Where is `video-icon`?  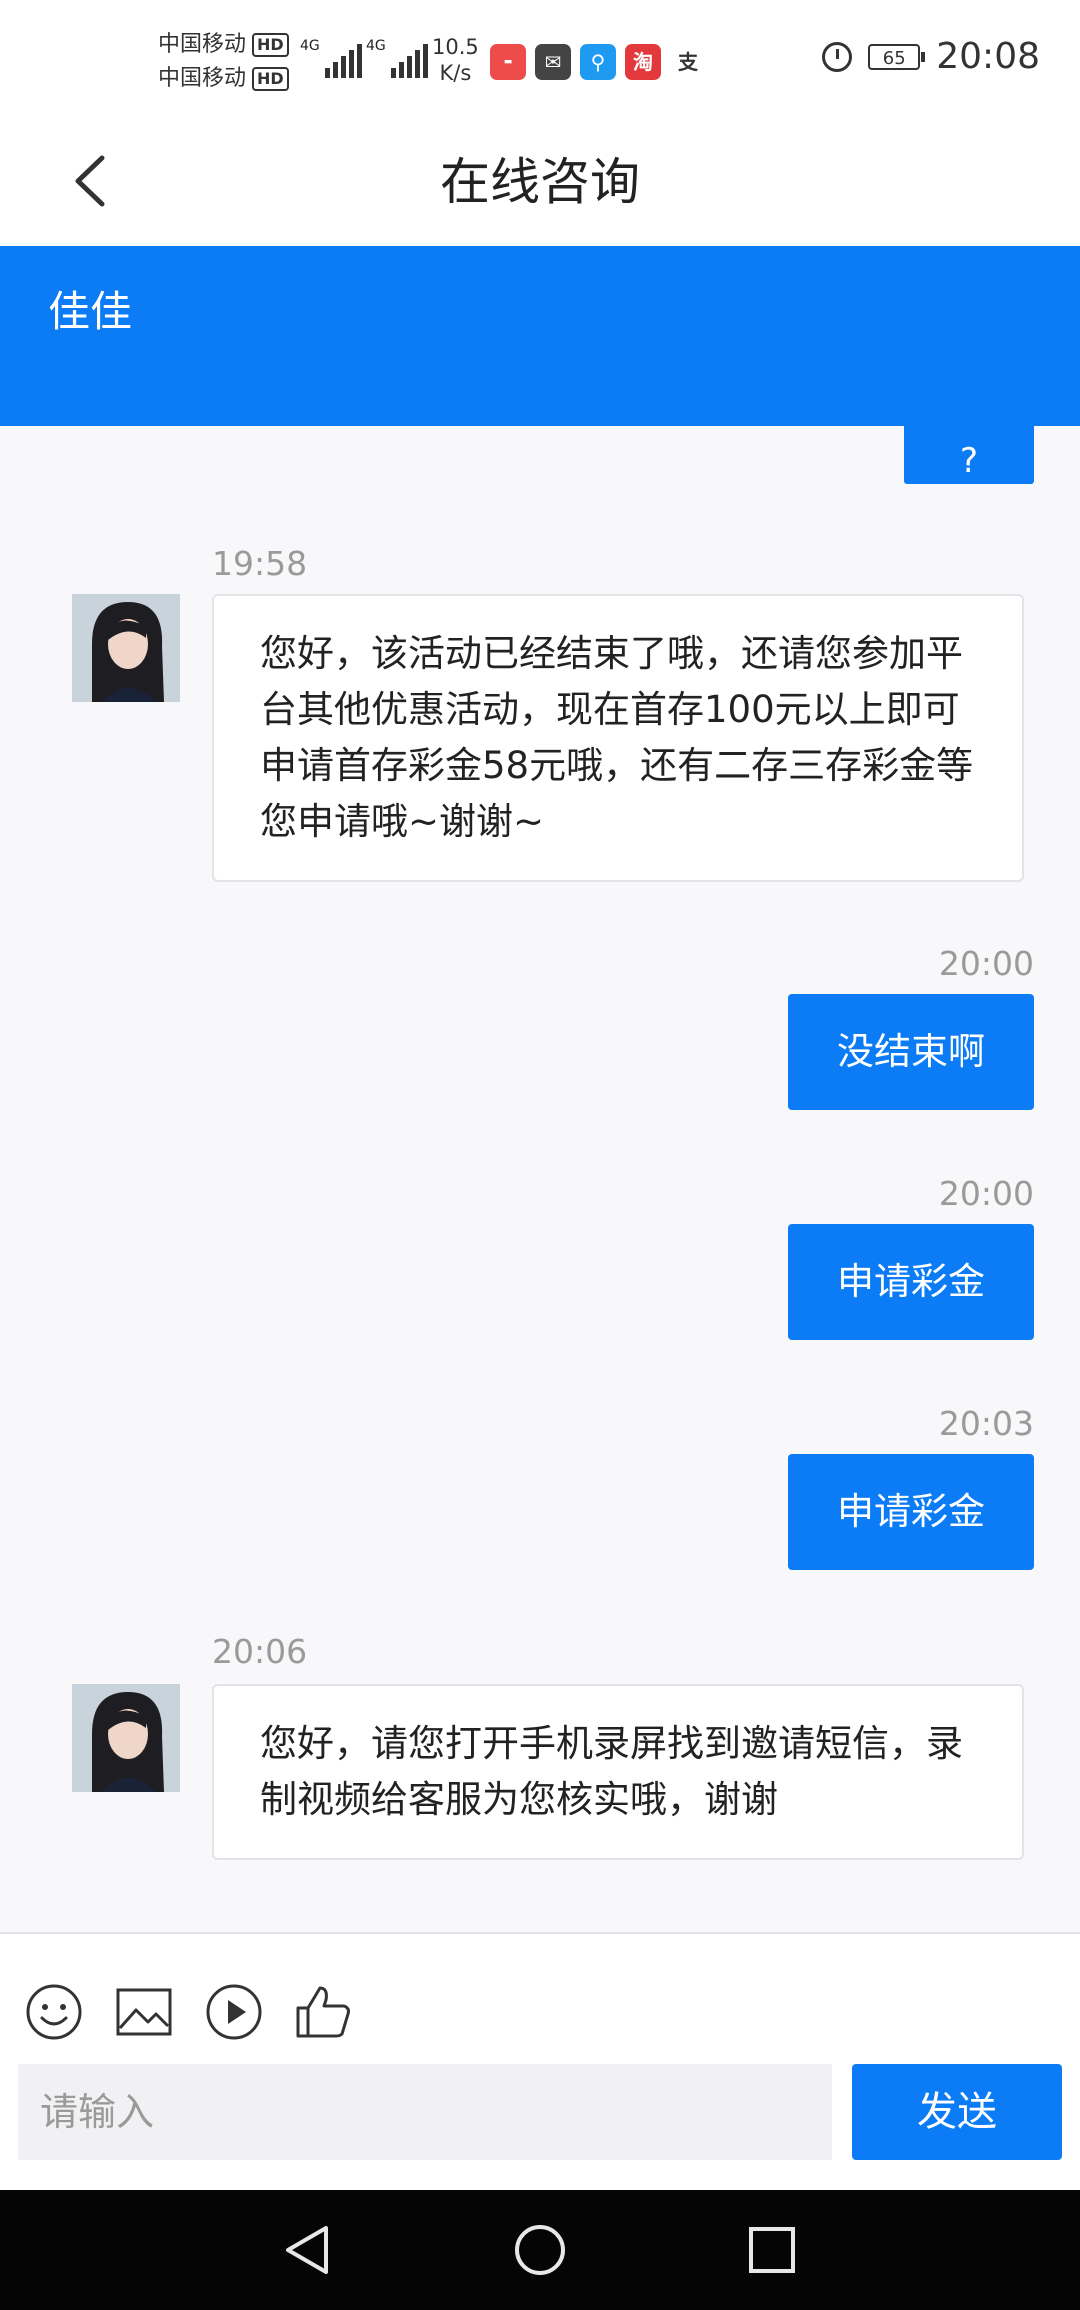
video-icon is located at coordinates (234, 2012).